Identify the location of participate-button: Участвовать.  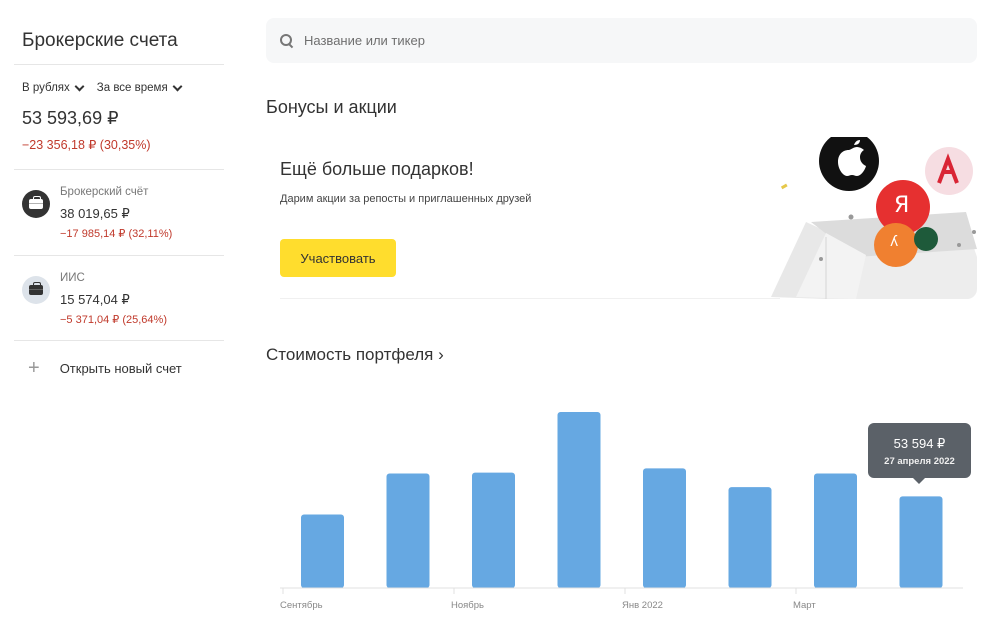
(338, 258).